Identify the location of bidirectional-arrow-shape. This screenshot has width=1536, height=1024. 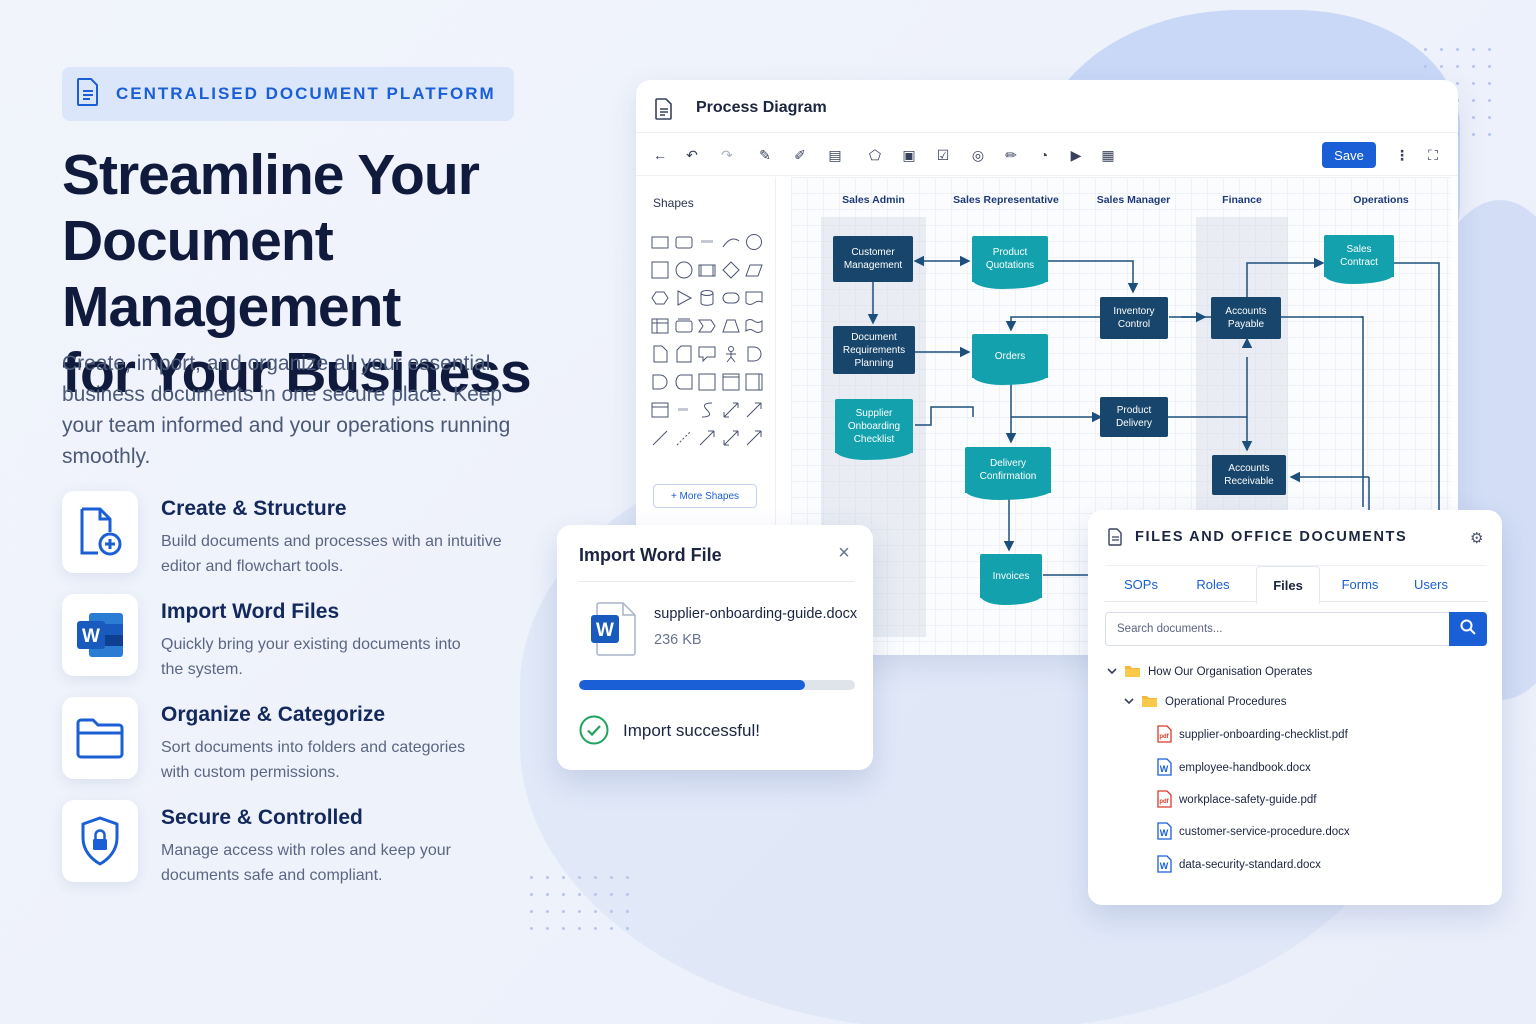
(731, 438).